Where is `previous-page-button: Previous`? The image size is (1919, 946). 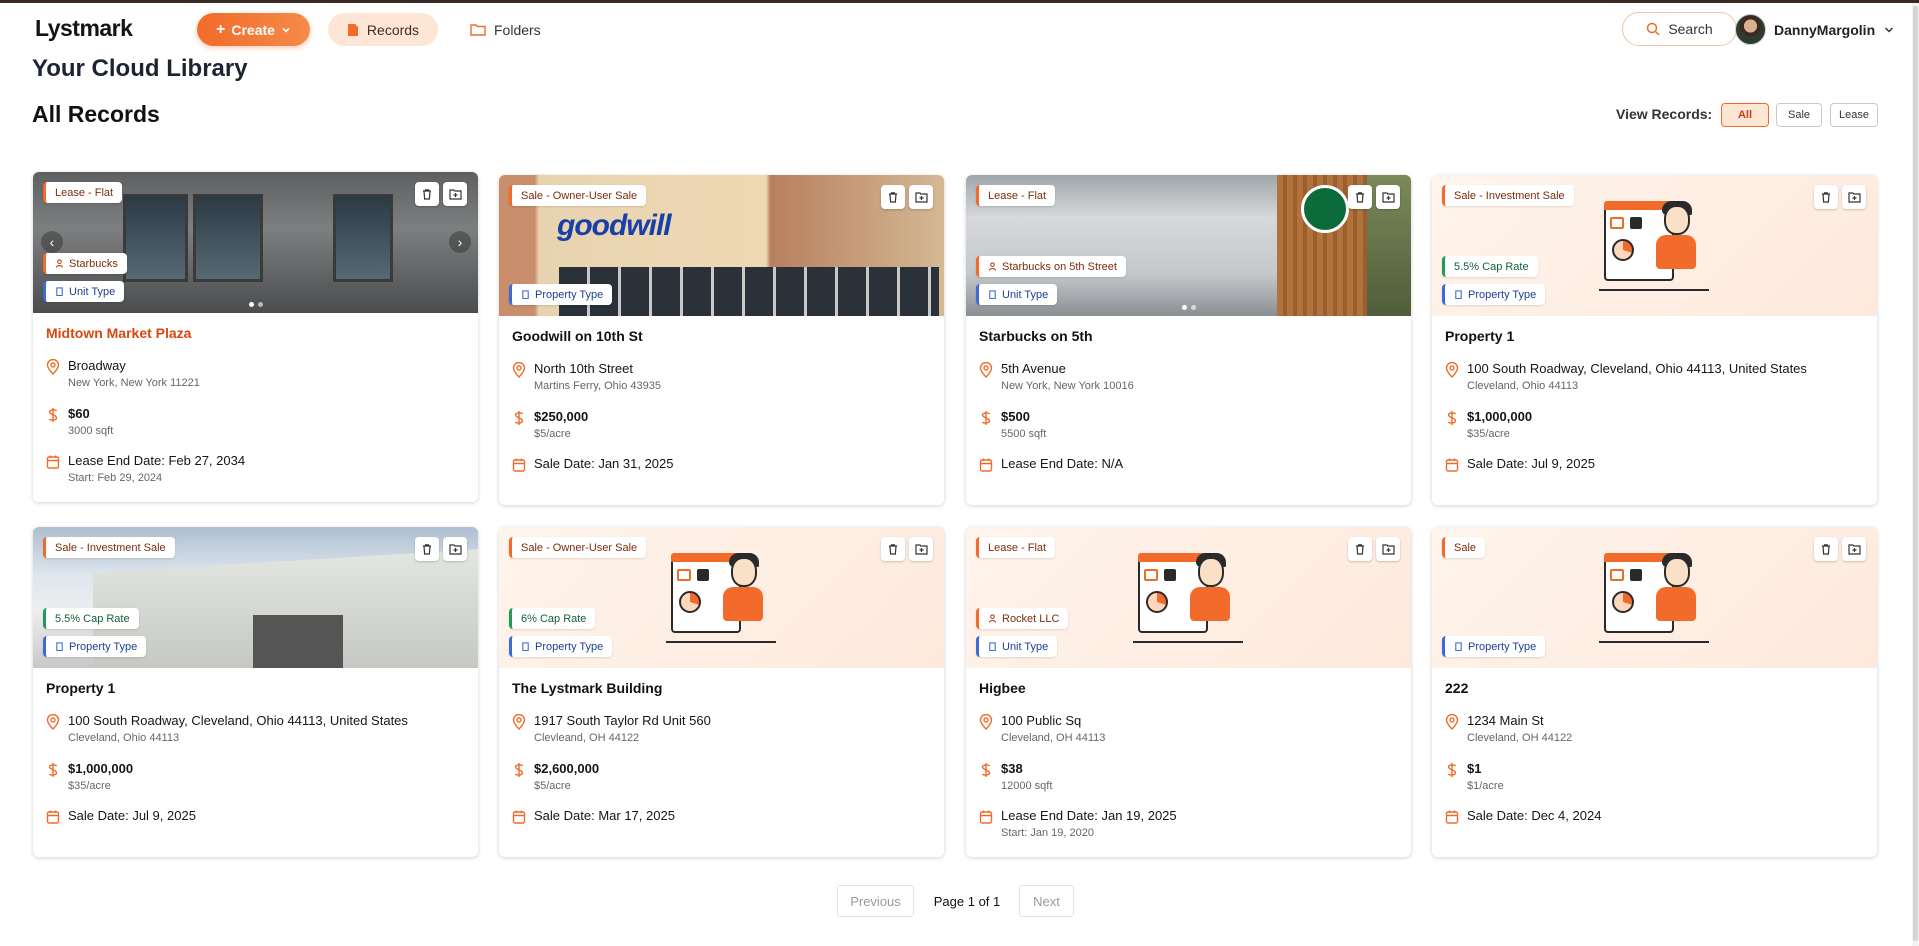 previous-page-button: Previous is located at coordinates (875, 901).